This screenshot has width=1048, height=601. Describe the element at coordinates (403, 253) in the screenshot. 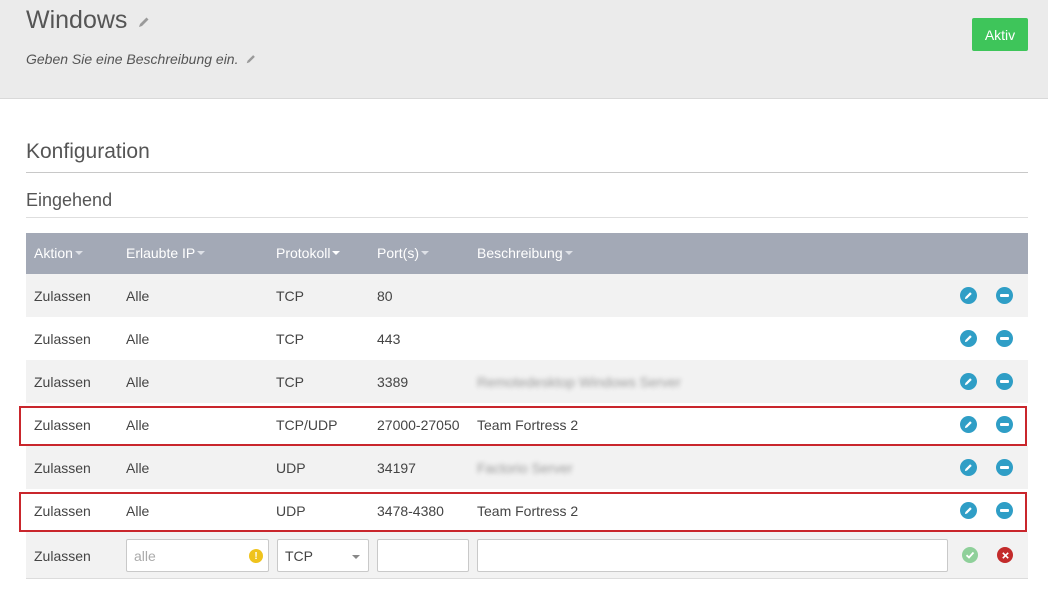

I see `column-header-ports: Port(s)` at that location.